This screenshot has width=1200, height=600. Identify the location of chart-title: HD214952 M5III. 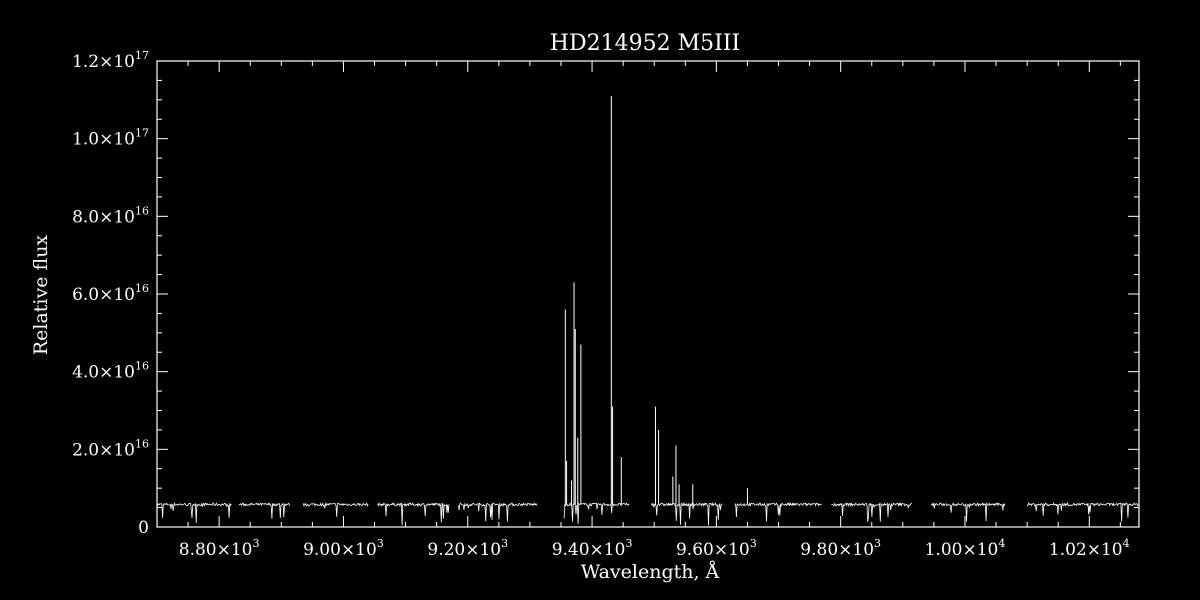
(645, 43).